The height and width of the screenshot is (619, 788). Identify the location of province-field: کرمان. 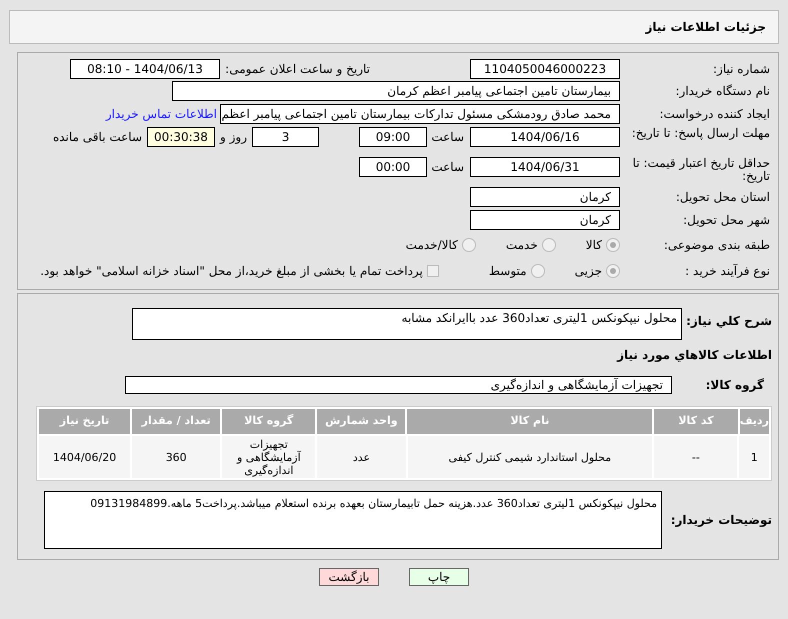
(545, 197).